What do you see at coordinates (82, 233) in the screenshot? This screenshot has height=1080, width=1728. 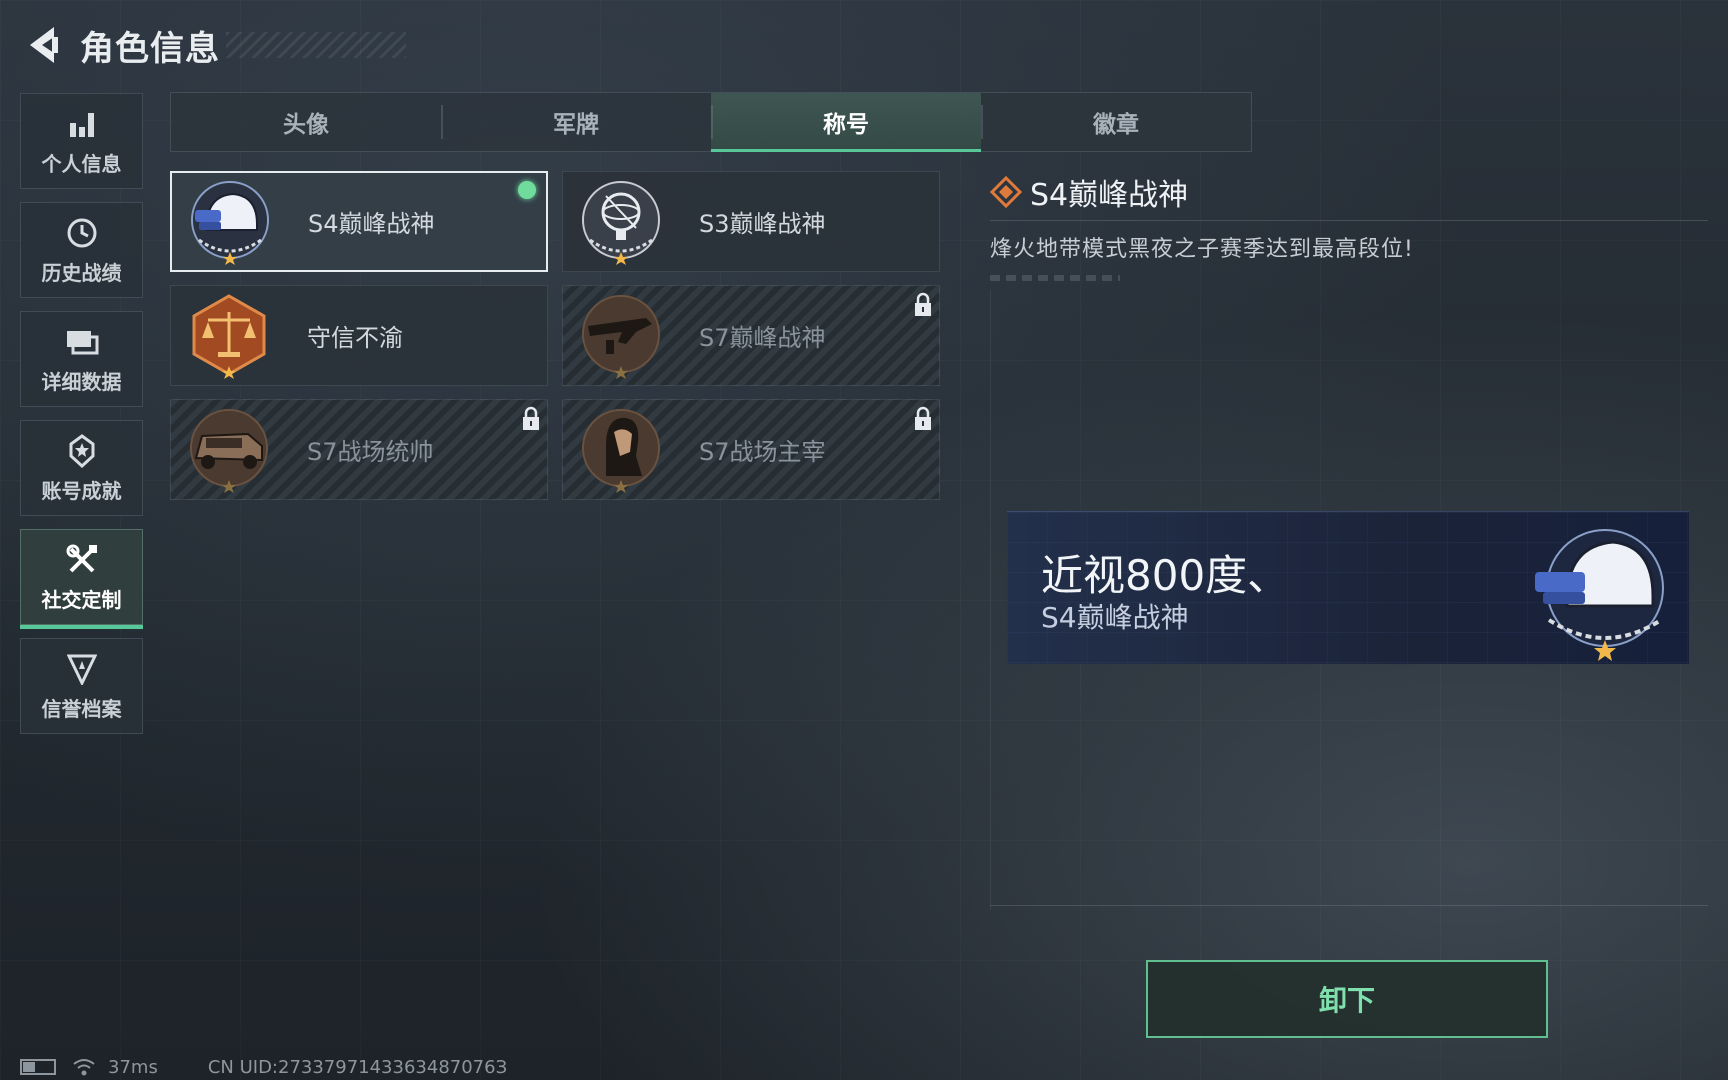 I see `clock-icon` at bounding box center [82, 233].